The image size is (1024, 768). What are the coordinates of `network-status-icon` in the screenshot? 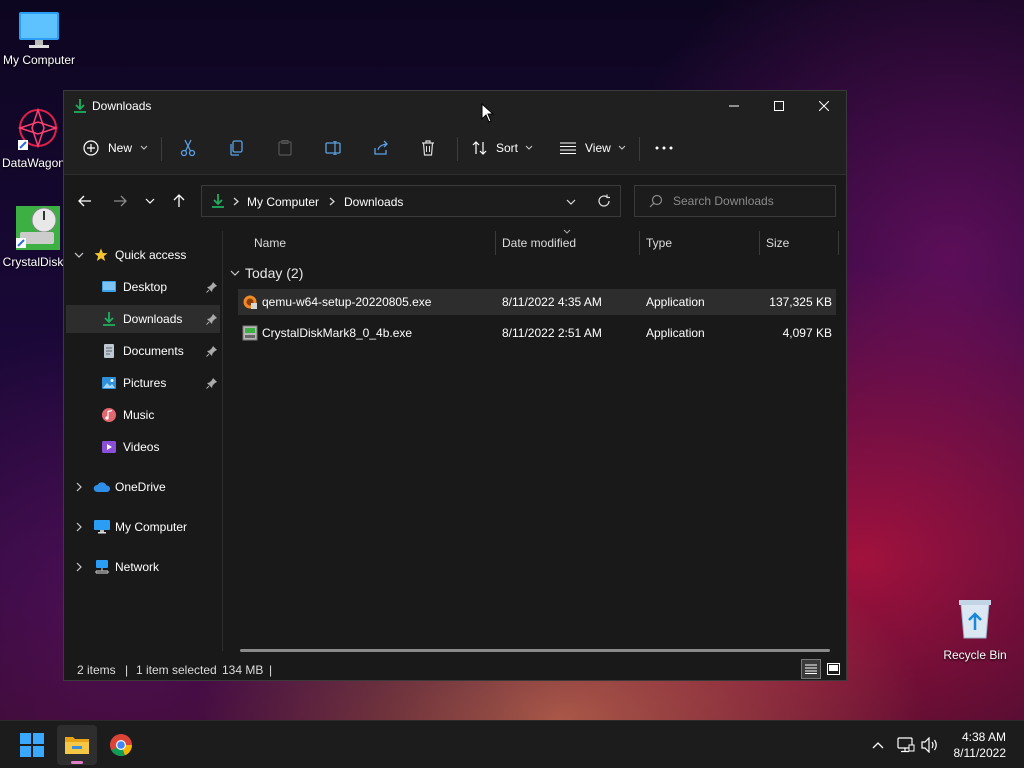 It's located at (906, 745).